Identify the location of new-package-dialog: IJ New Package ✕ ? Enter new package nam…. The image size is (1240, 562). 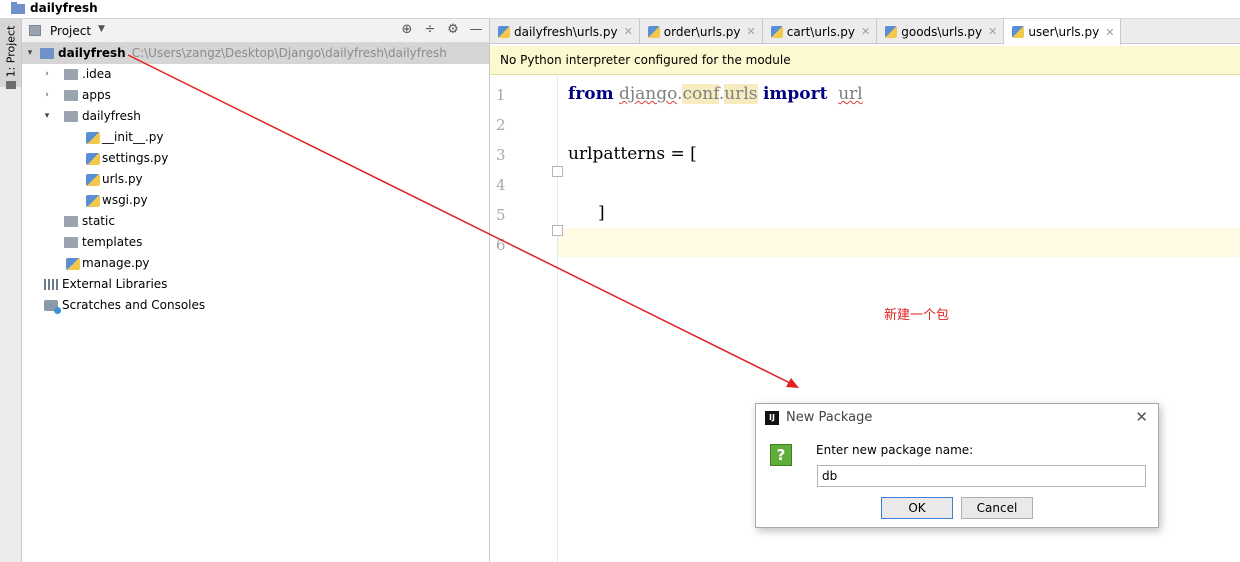
(957, 465).